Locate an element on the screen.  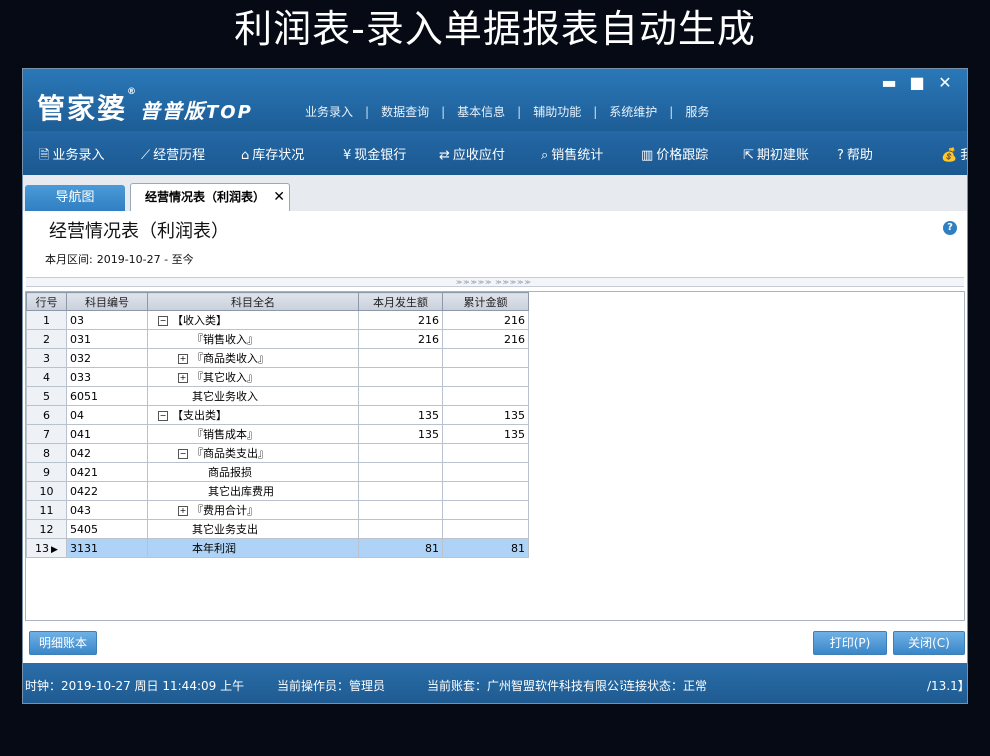
table-row: 2 031 『销售收入』 216 216 is located at coordinates (277, 339).